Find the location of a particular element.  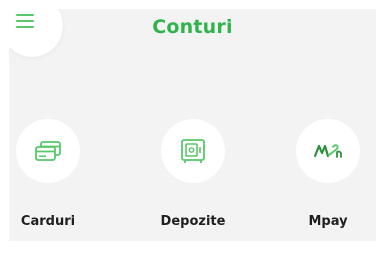

carduri-icon-circle is located at coordinates (48, 151).